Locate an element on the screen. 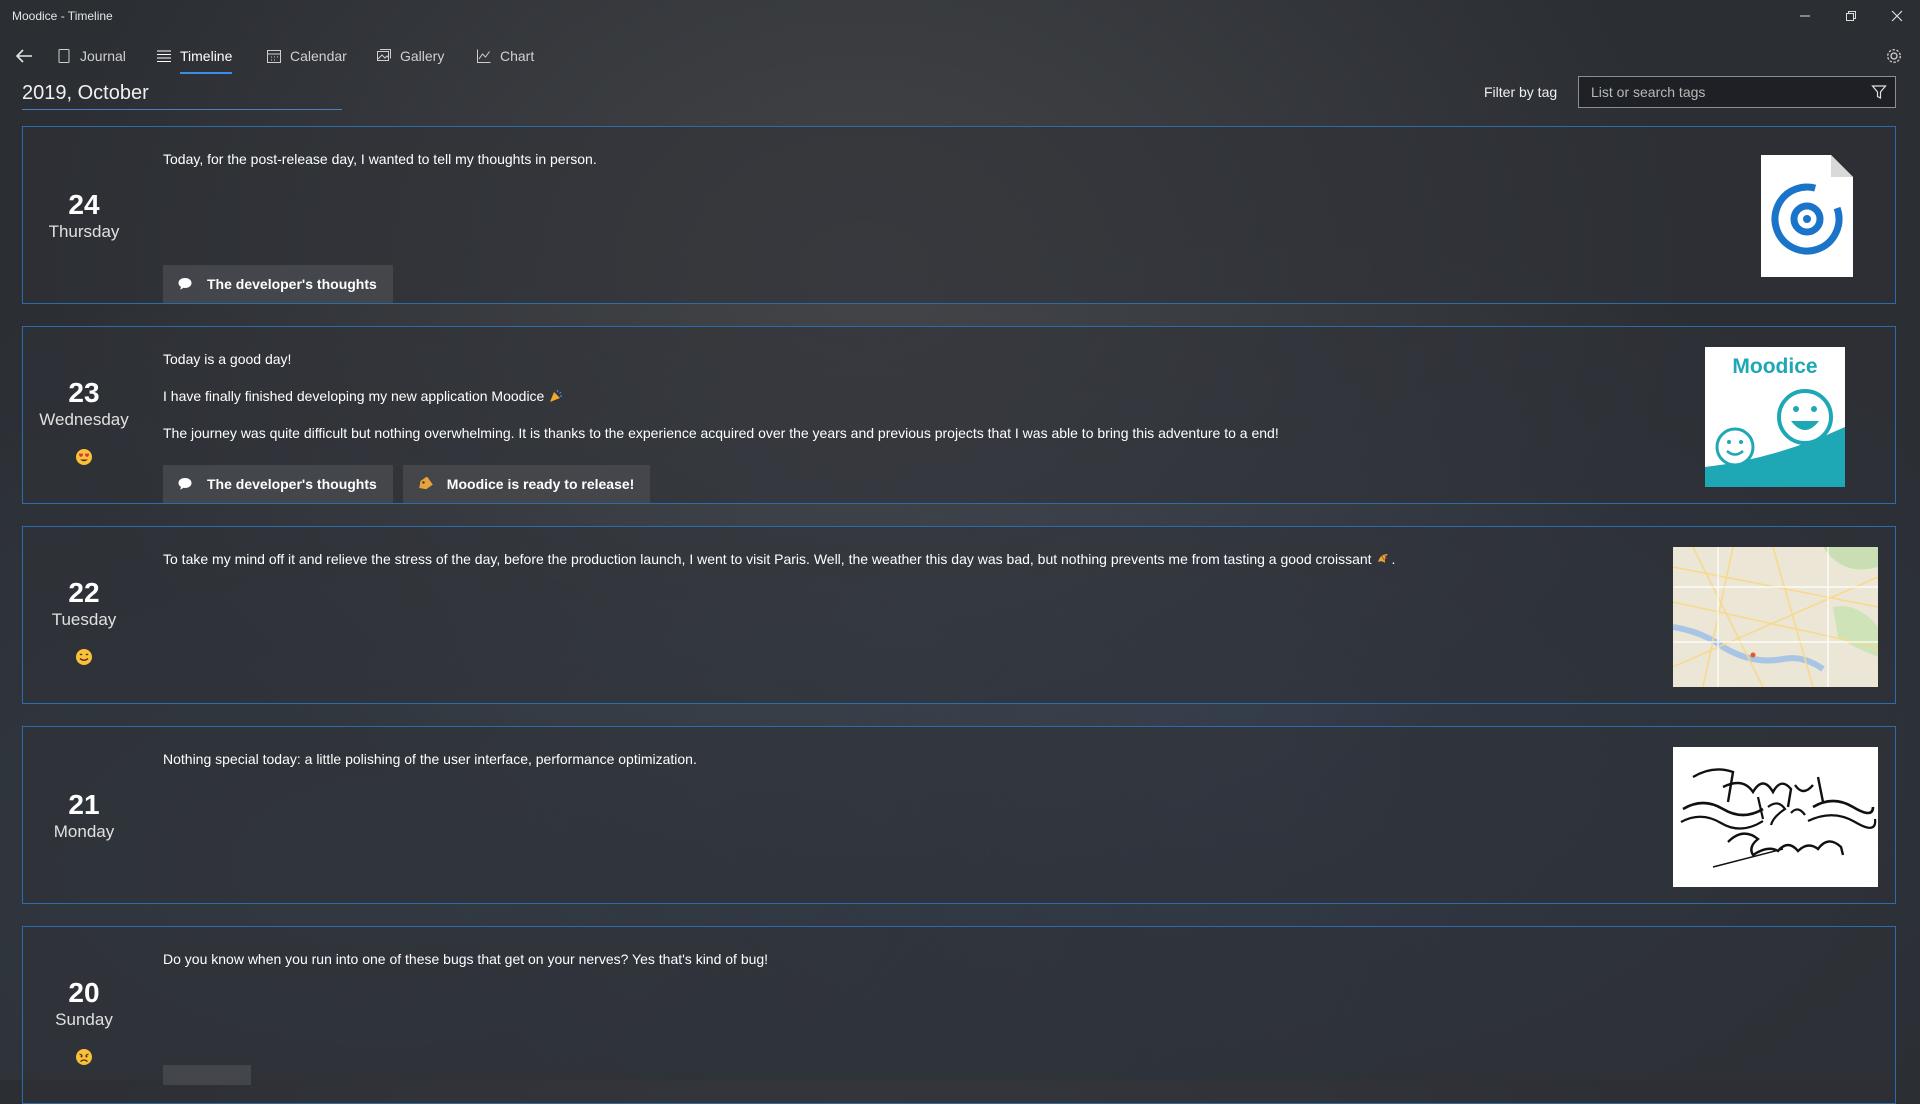  tag-row: The developer's thoughts is located at coordinates (278, 284).